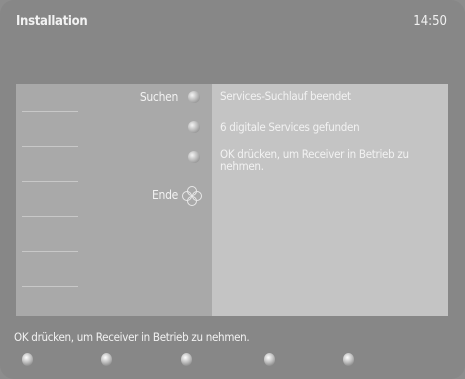  What do you see at coordinates (52, 21) in the screenshot?
I see `page-title: Installation` at bounding box center [52, 21].